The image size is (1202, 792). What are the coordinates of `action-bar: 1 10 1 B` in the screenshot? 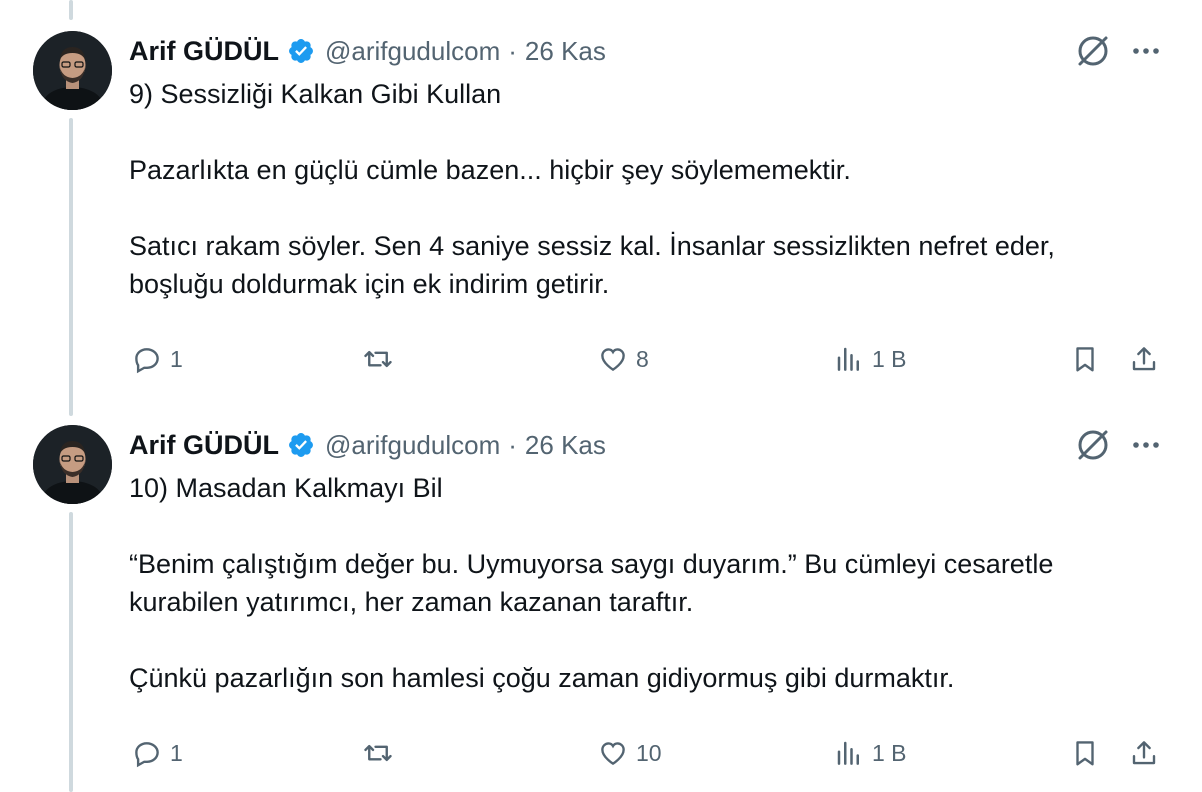 It's located at (601, 753).